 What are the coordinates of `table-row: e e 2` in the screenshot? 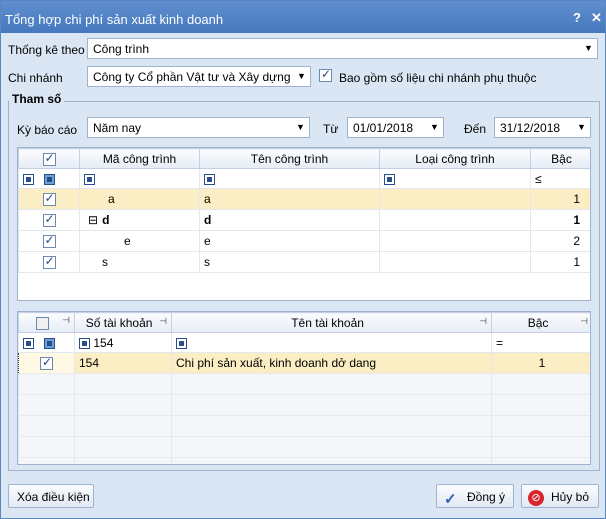 It's located at (304, 241).